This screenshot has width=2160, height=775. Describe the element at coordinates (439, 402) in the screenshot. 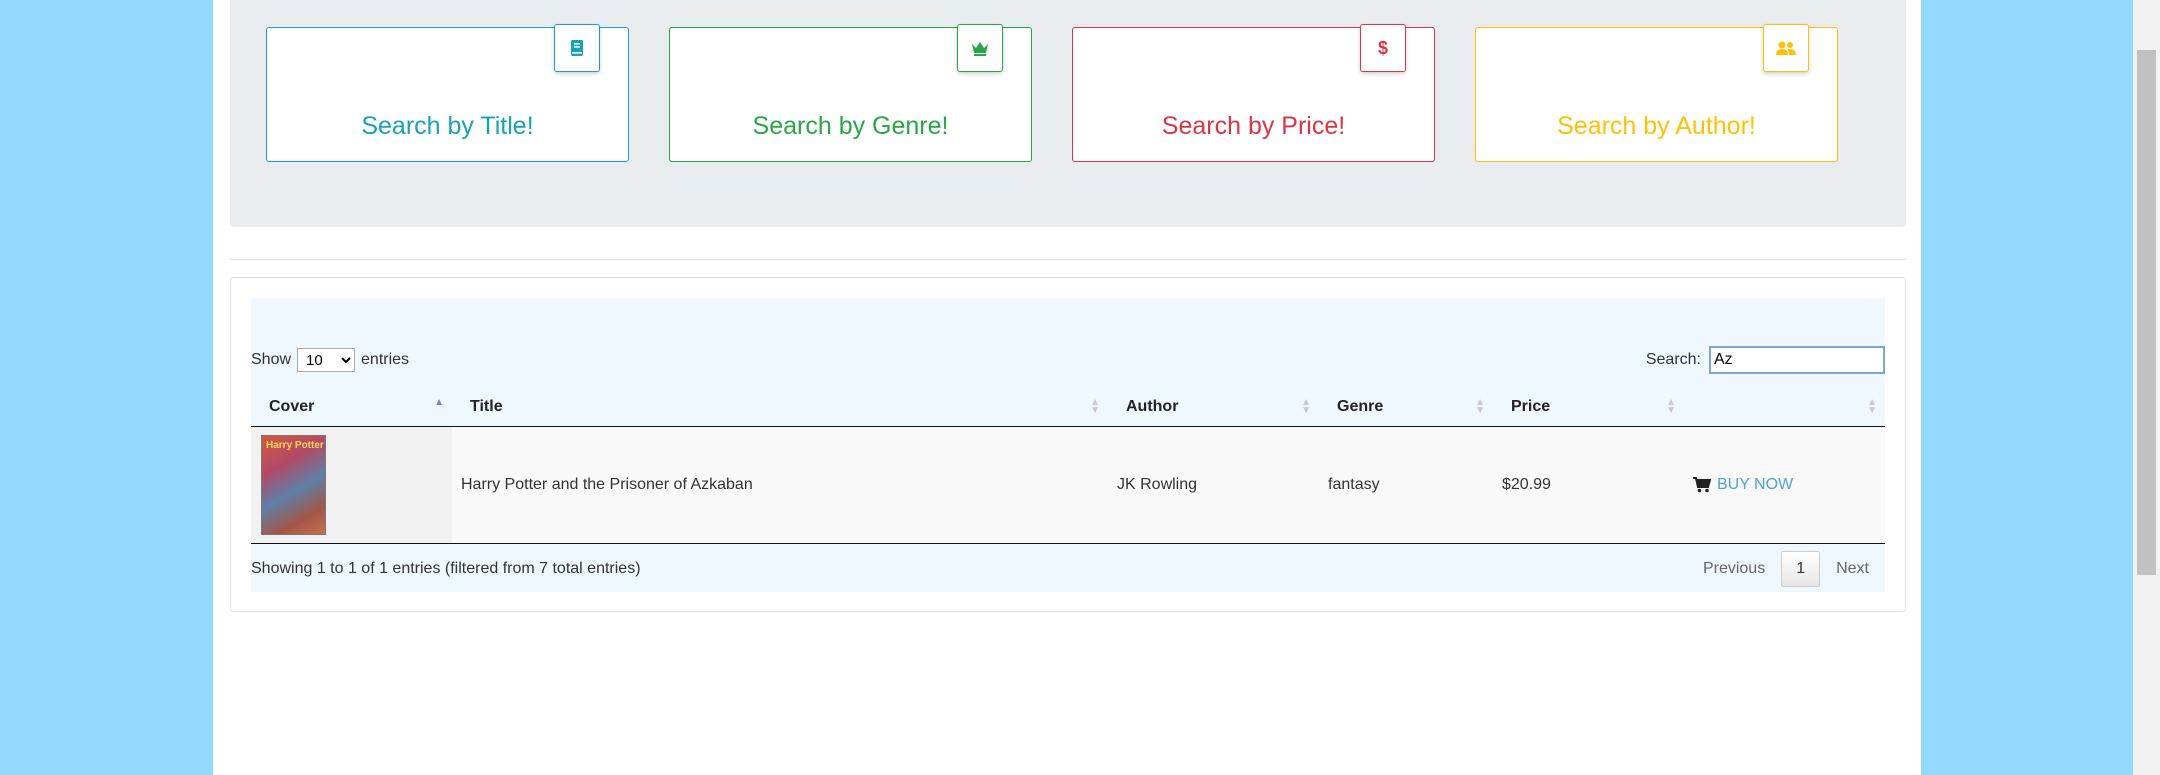

I see `sort-ascending-icon: ▲` at that location.